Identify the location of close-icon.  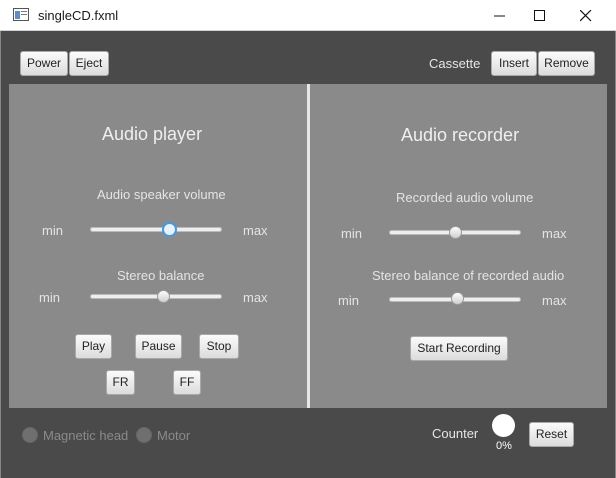
(586, 16).